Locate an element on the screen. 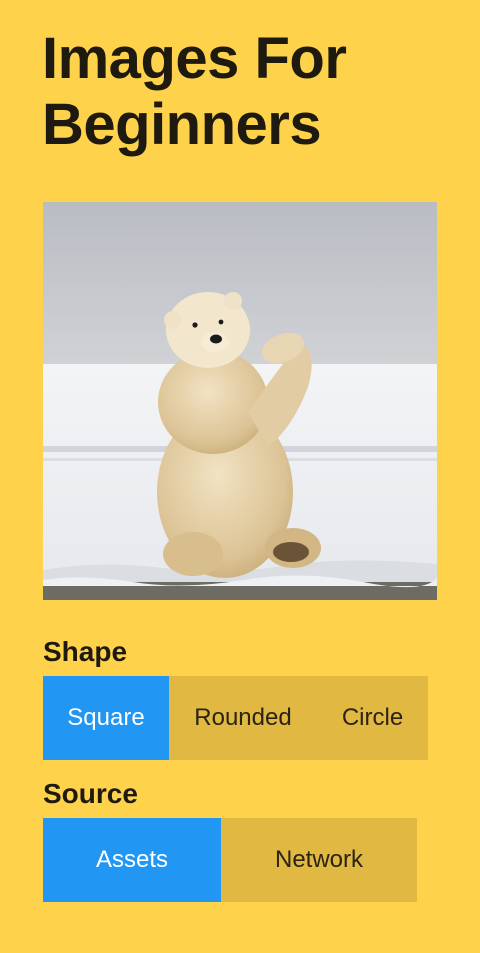 This screenshot has width=480, height=953. shape-segmented-control: Square Rounded Circle is located at coordinates (235, 718).